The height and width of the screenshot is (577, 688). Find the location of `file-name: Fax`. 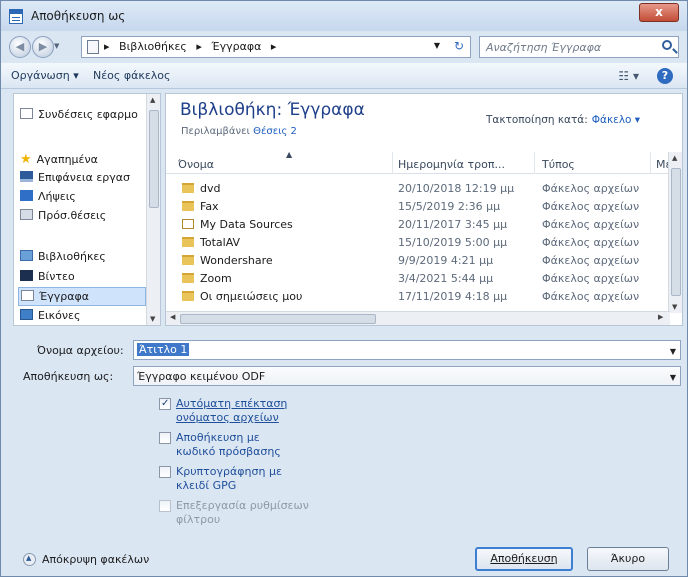

file-name: Fax is located at coordinates (200, 206).